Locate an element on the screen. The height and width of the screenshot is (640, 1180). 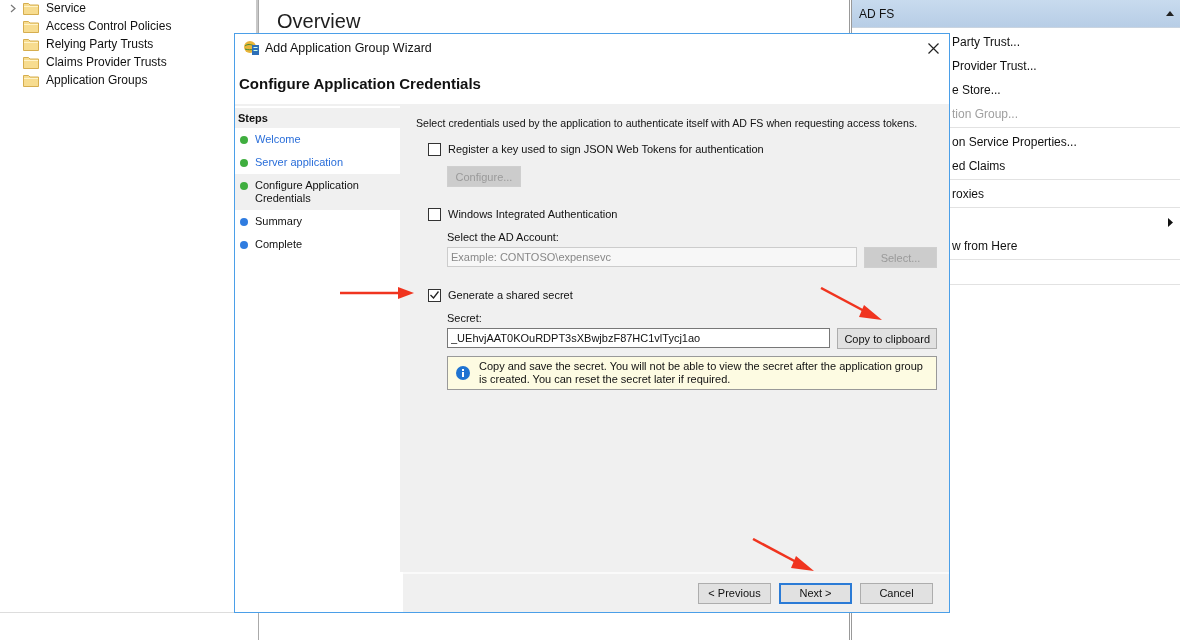
collapse-triangle-icon is located at coordinates (1170, 13).